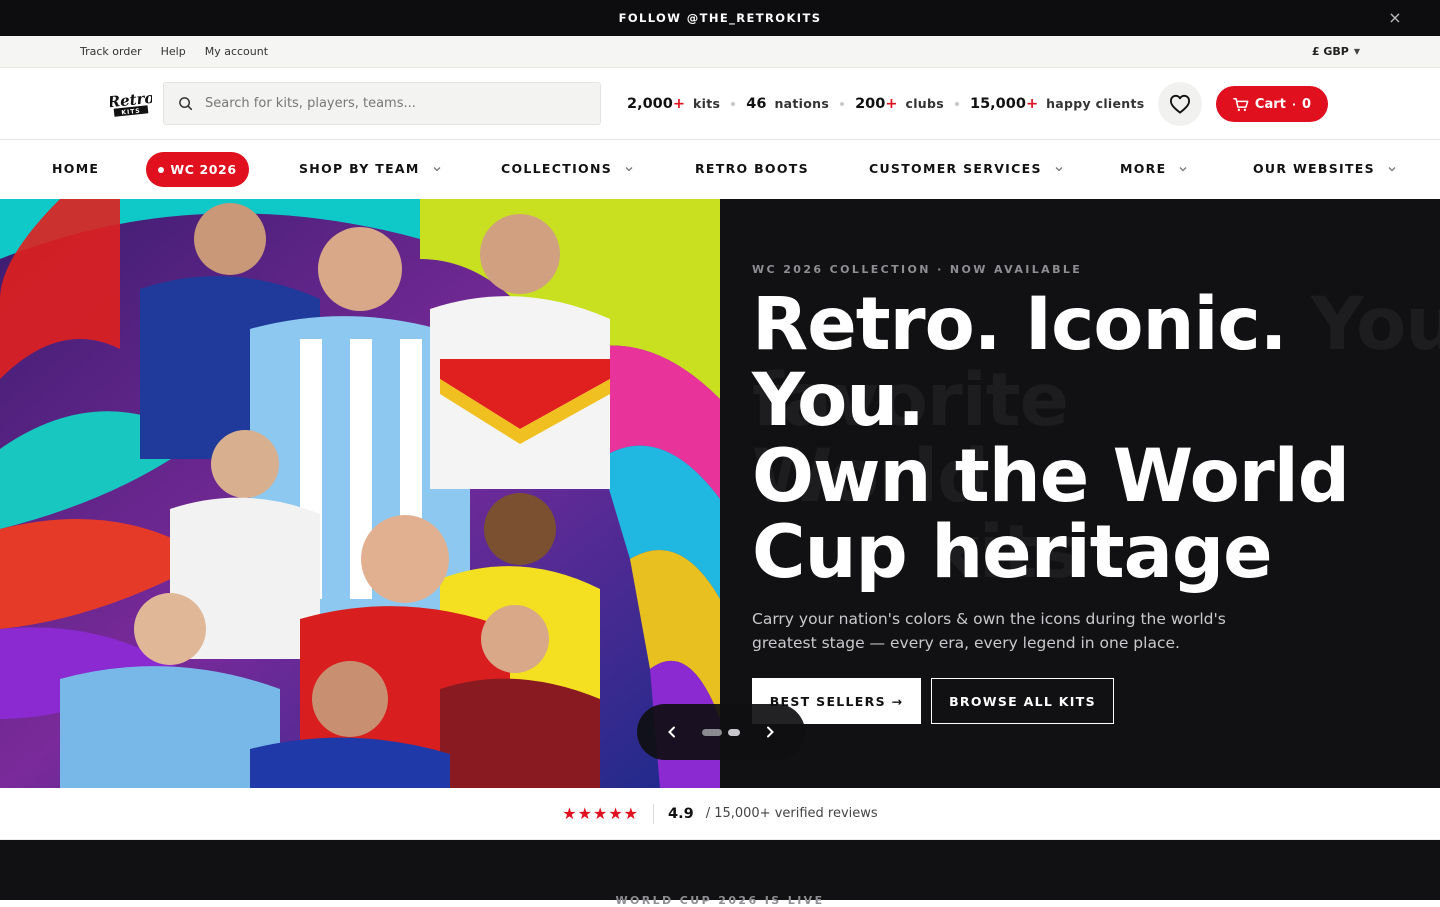 This screenshot has width=1440, height=907. I want to click on stat-nations: 46 nations, so click(787, 104).